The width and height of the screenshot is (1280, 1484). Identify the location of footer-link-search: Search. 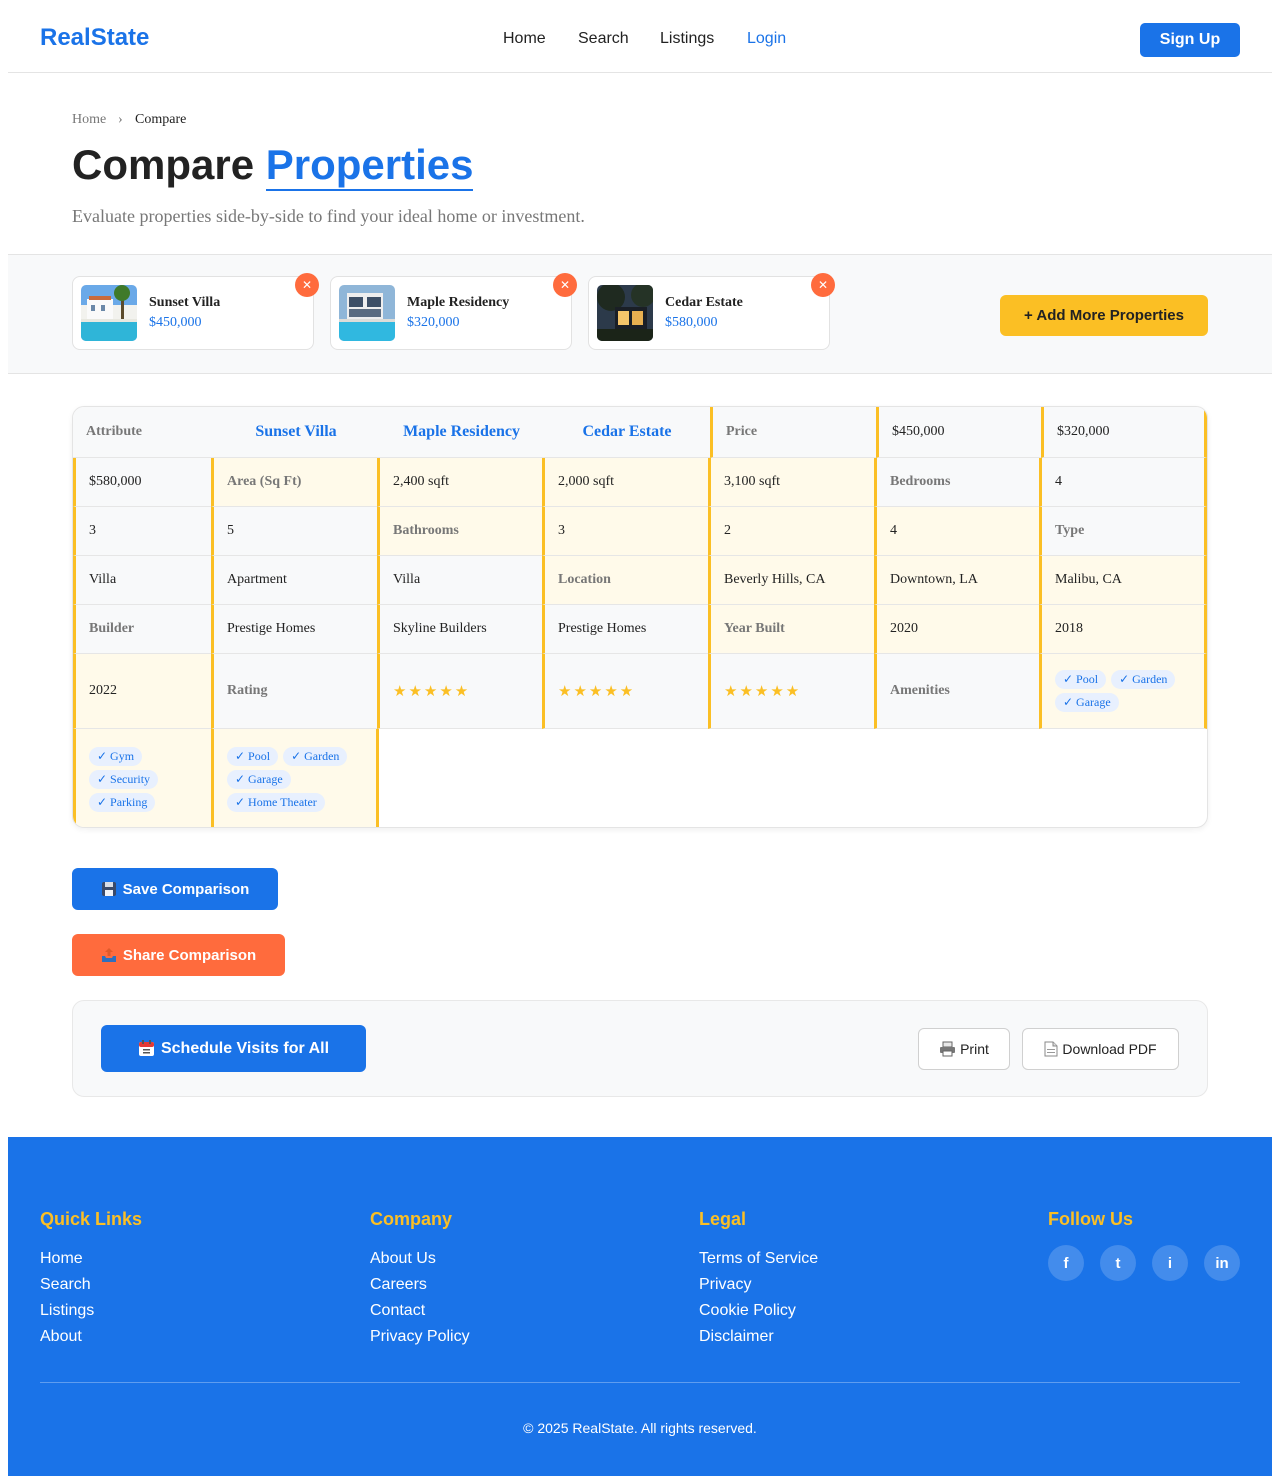
(91, 1285).